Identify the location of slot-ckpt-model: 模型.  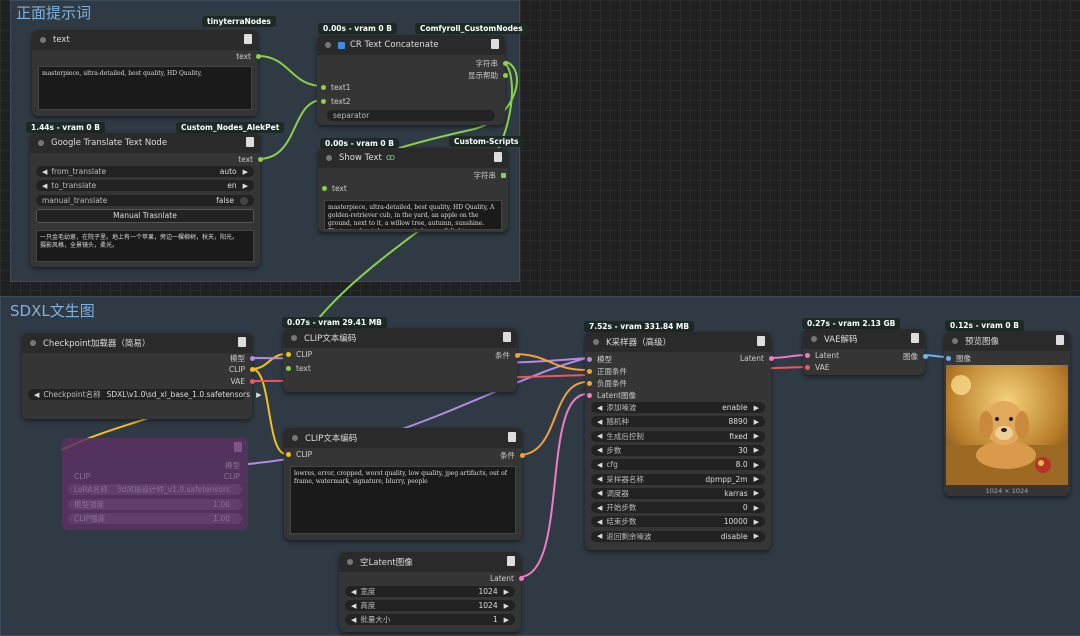
(242, 358).